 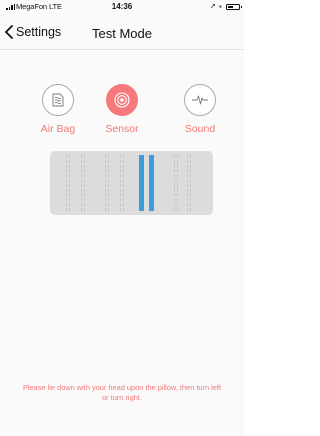 I want to click on navigation-bar: Settings Test Mode, so click(x=122, y=32).